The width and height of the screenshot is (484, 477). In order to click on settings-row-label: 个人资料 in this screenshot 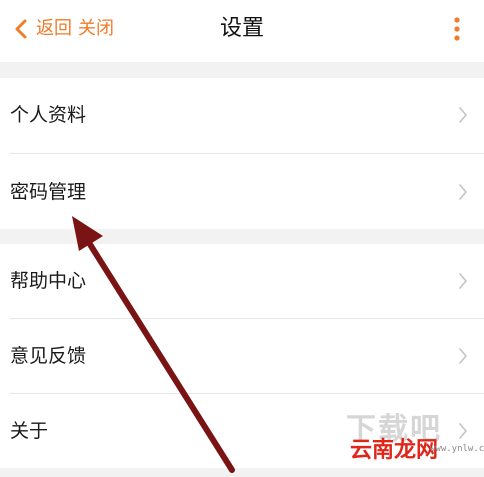, I will do `click(48, 115)`.